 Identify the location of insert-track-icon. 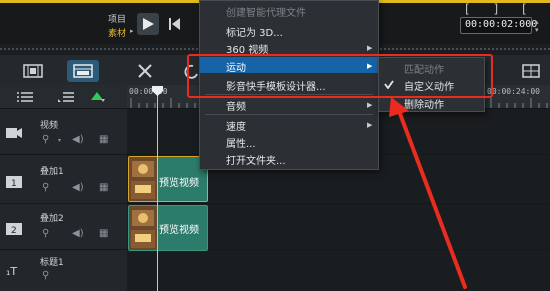
(66, 97).